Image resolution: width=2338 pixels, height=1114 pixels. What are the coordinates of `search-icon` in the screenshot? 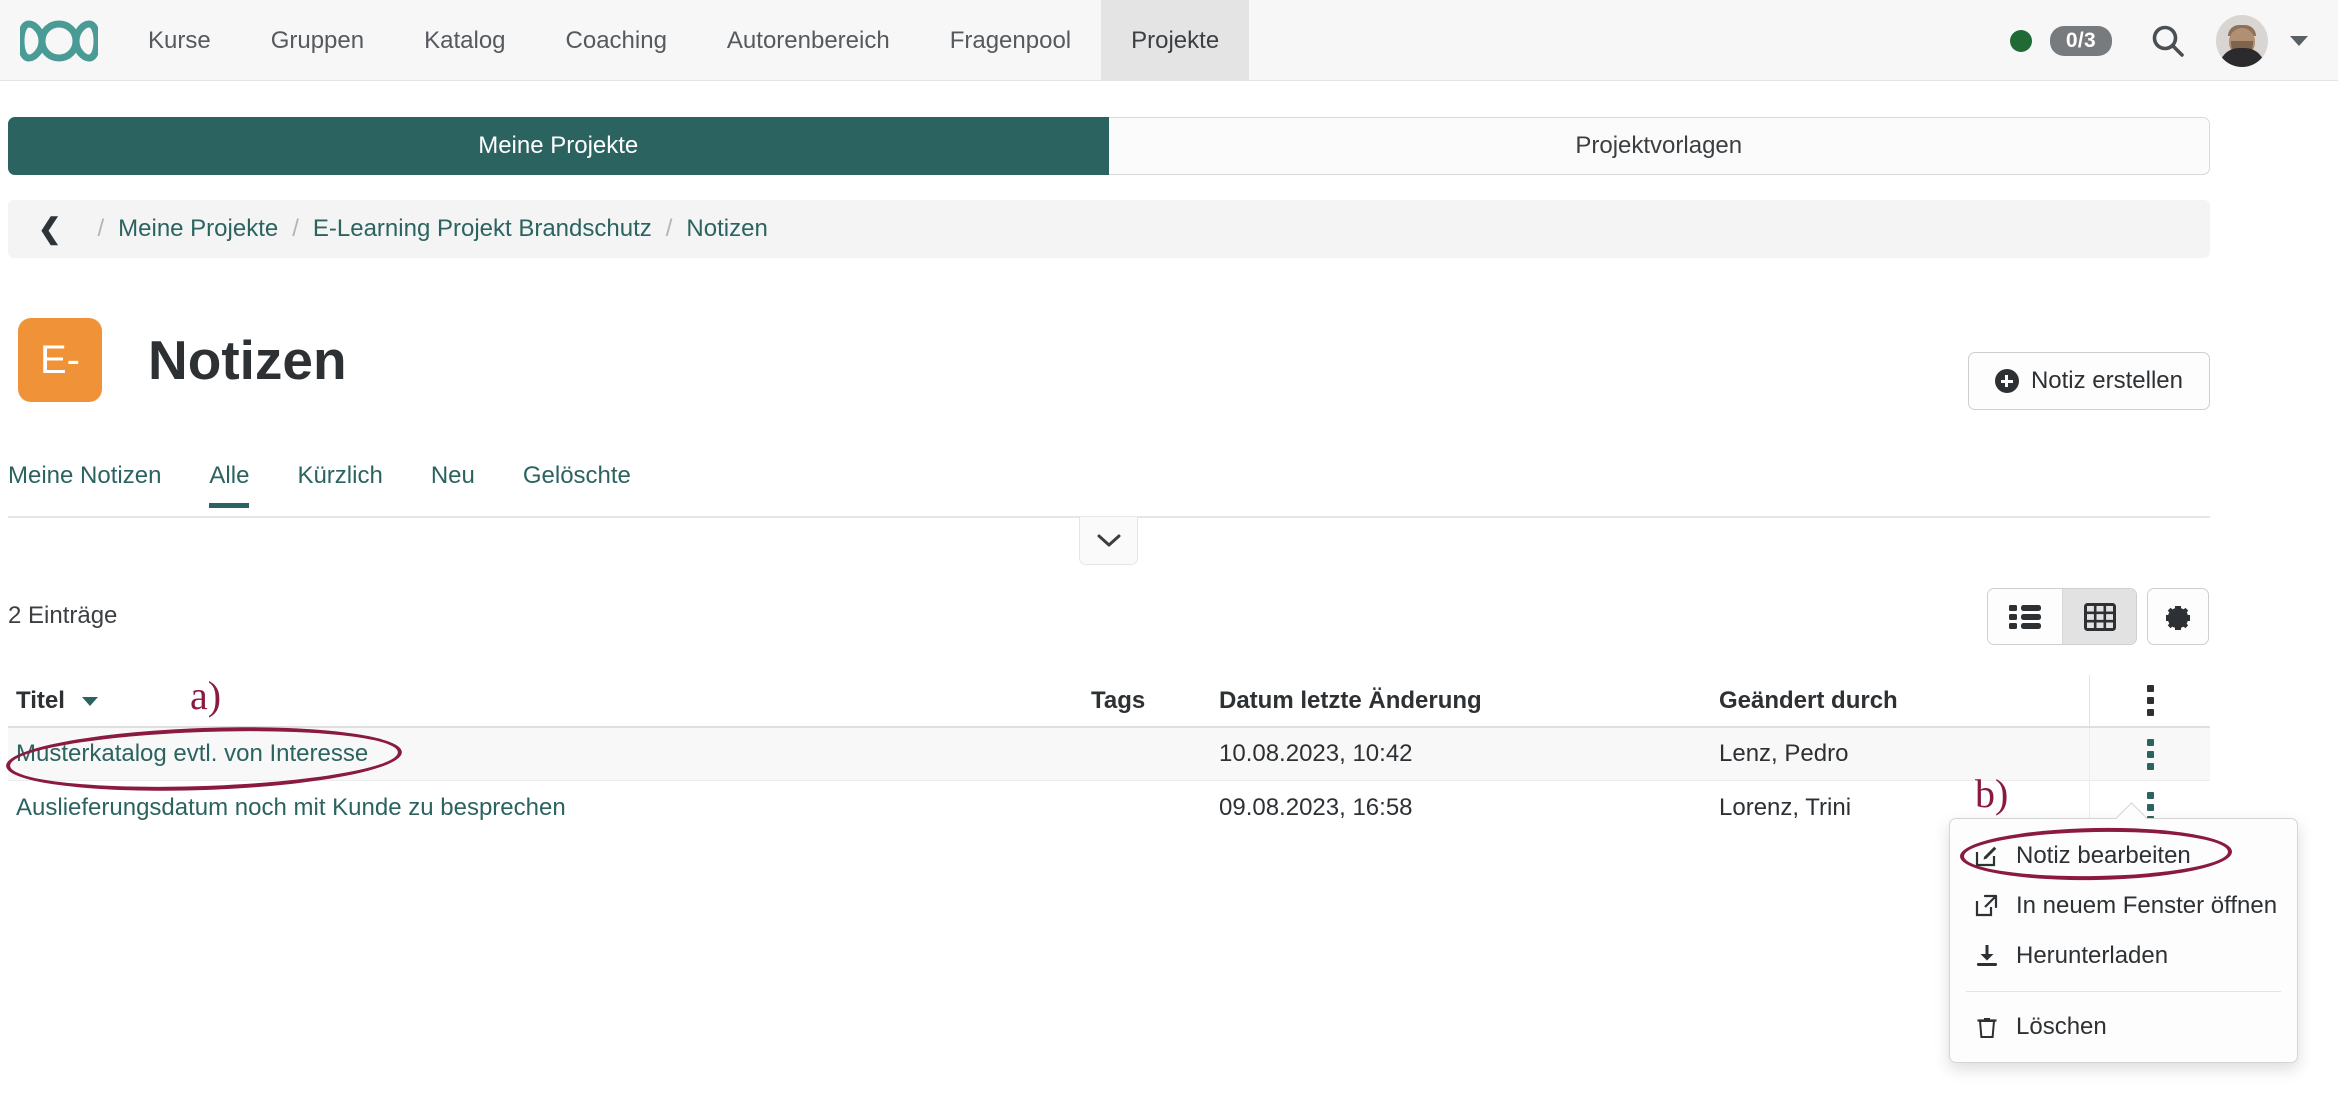 It's located at (2168, 41).